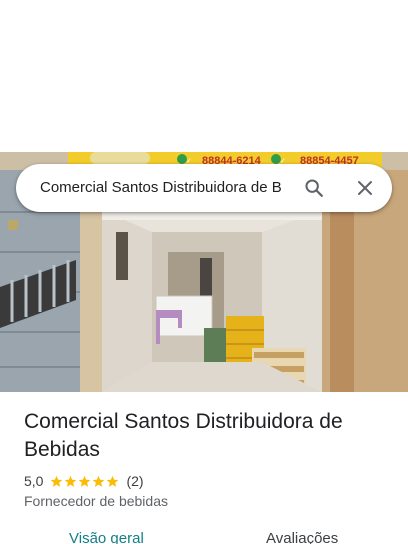  What do you see at coordinates (96, 501) in the screenshot?
I see `place-category: Fornecedor de bebidas` at bounding box center [96, 501].